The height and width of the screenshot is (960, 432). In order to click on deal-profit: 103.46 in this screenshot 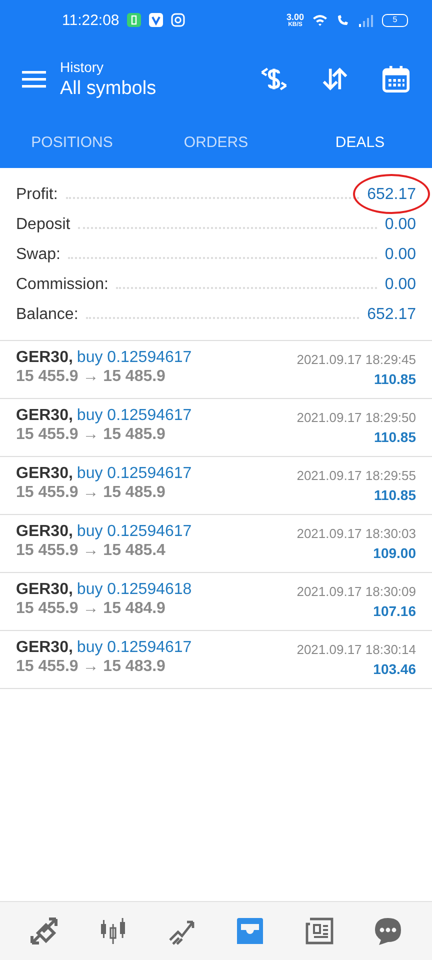, I will do `click(394, 669)`.